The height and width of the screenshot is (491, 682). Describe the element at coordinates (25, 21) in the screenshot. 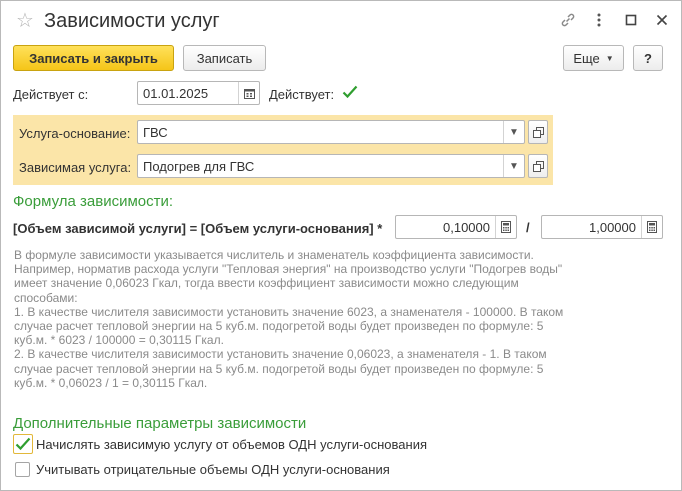

I see `favorite-star-icon: ☆` at that location.